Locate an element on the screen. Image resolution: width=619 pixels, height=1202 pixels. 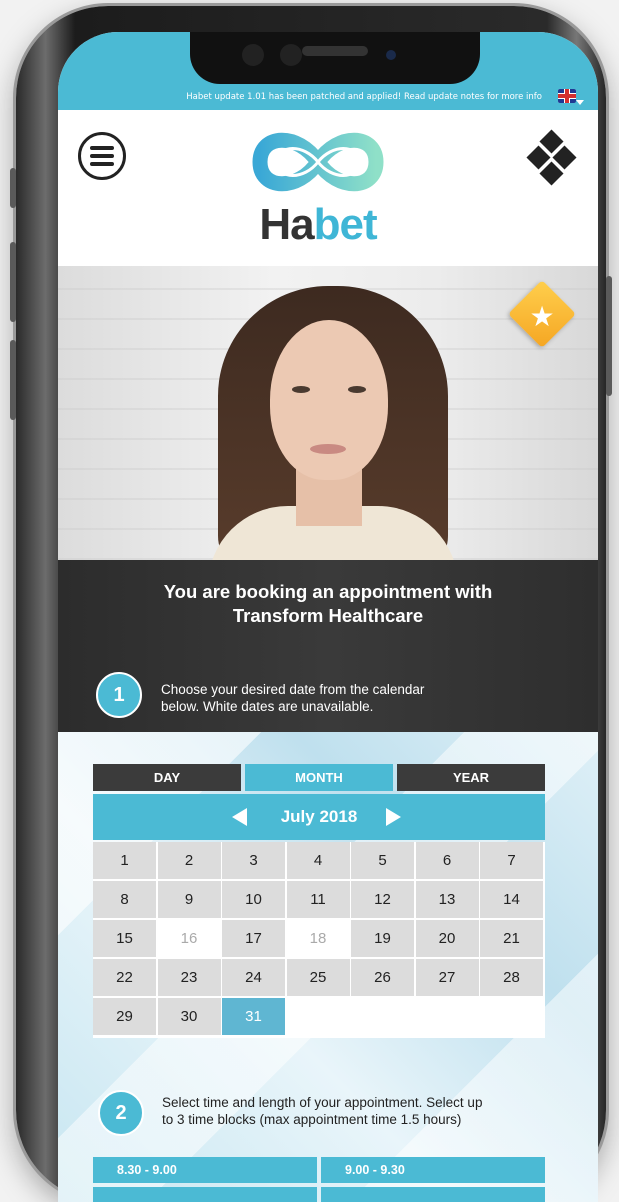
calendar-day: 10 is located at coordinates (253, 899).